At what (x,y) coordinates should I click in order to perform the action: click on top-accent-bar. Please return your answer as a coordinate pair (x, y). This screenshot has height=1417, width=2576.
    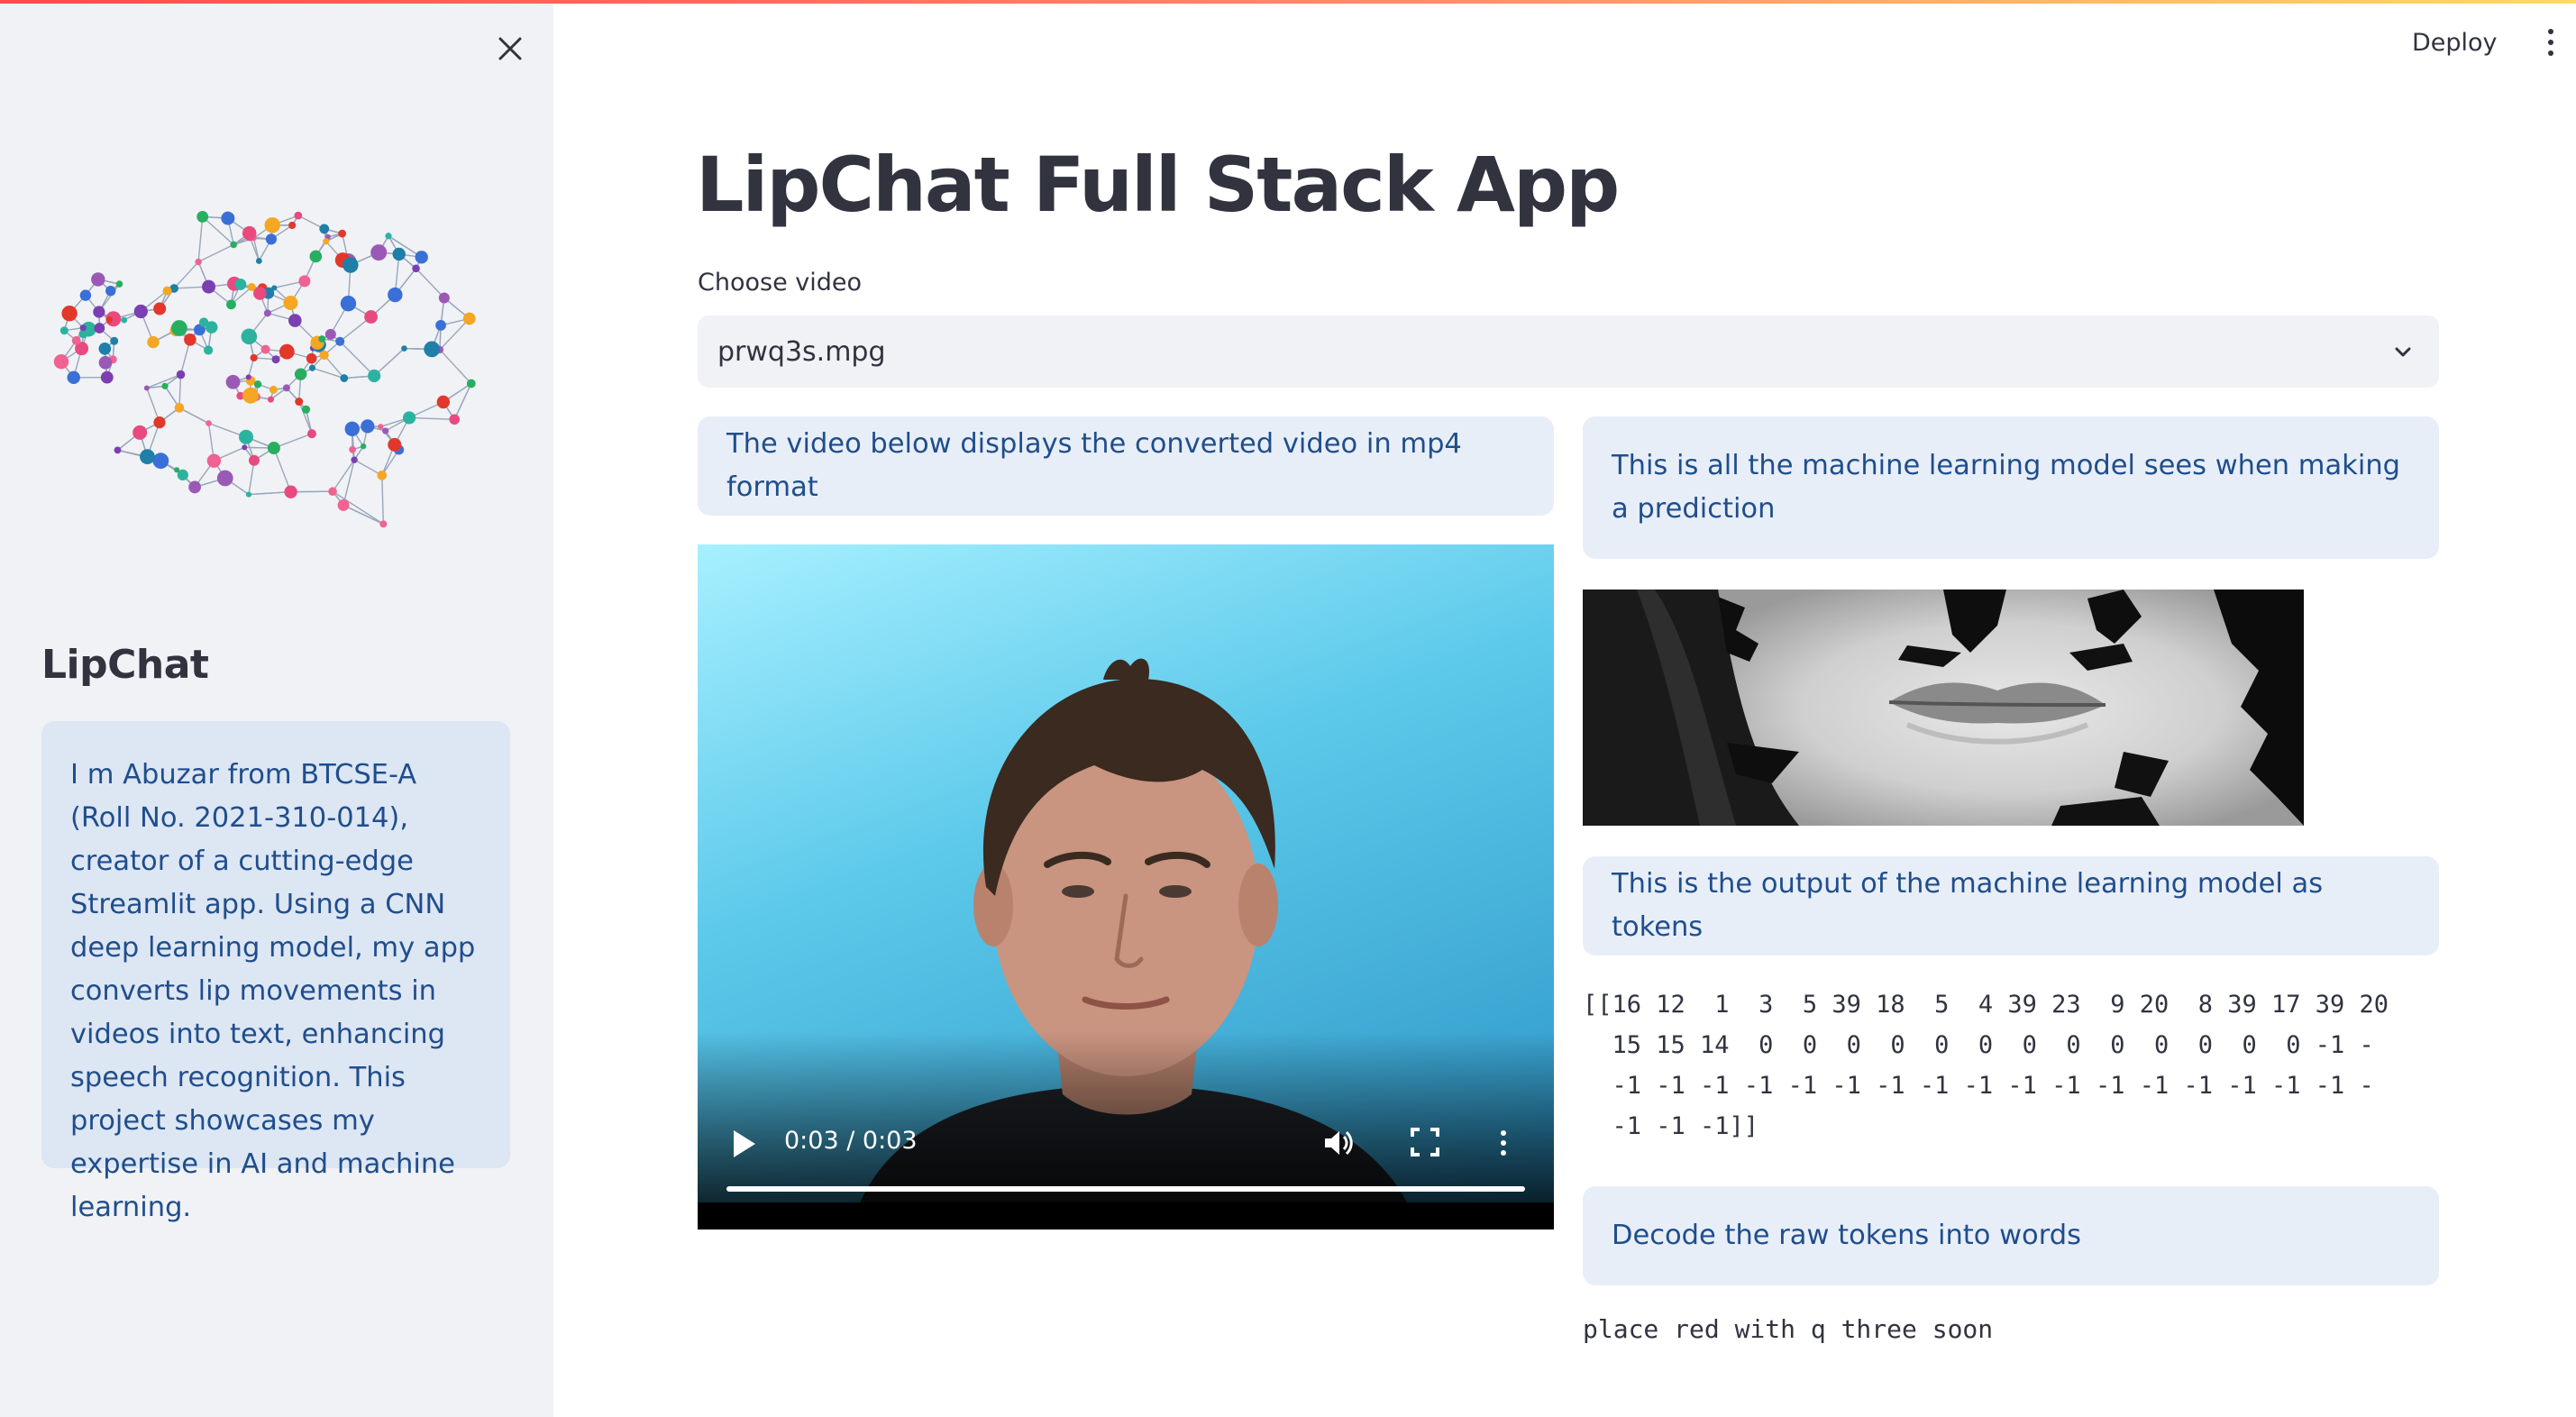
    Looking at the image, I should click on (1288, 2).